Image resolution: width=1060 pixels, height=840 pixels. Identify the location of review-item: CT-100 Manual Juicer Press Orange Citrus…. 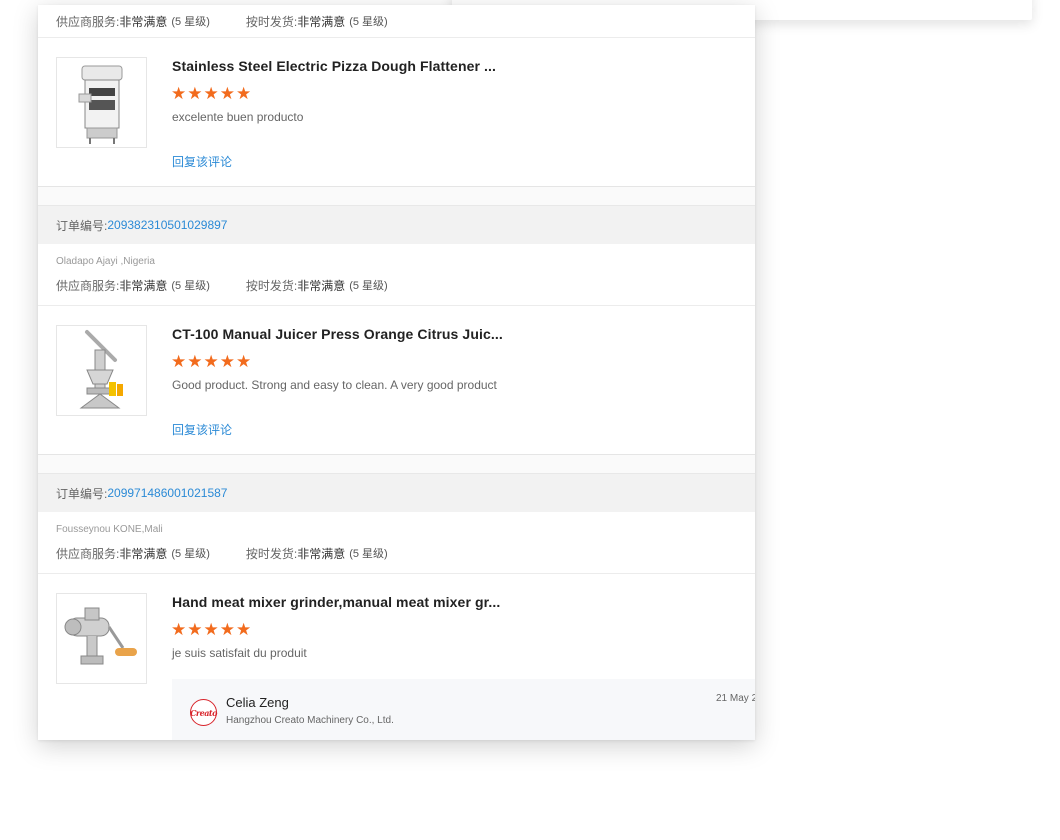
(396, 380).